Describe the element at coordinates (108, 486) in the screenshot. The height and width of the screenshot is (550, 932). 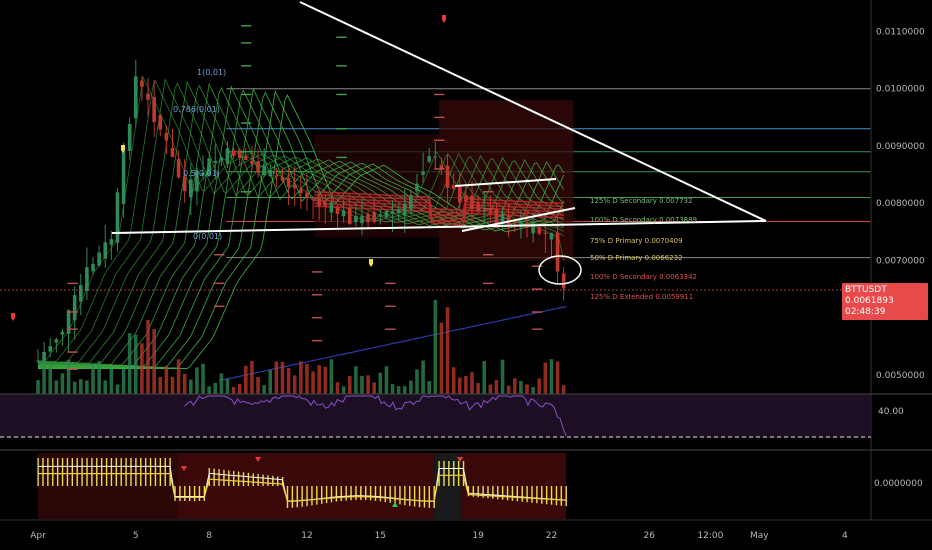
I see `macd-zone` at that location.